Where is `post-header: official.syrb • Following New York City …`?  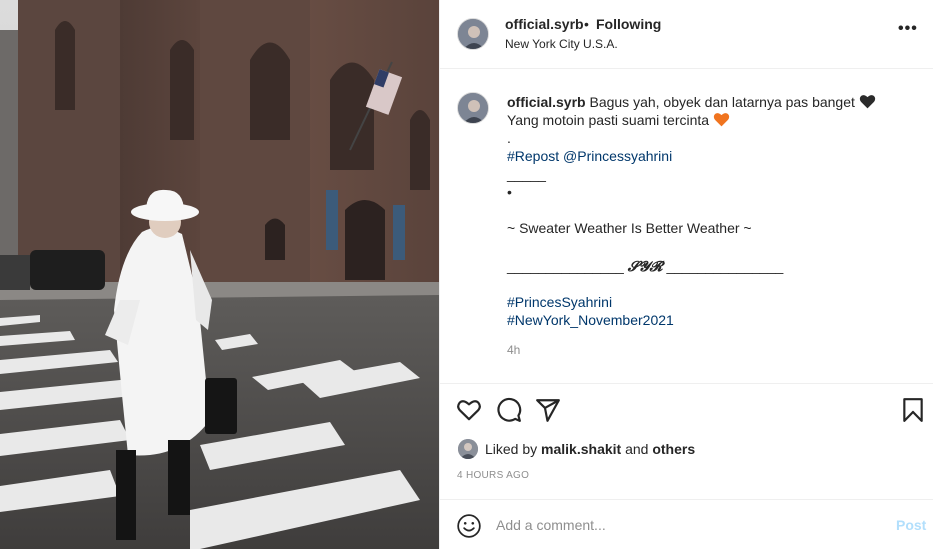
post-header: official.syrb • Following New York City … is located at coordinates (686, 34).